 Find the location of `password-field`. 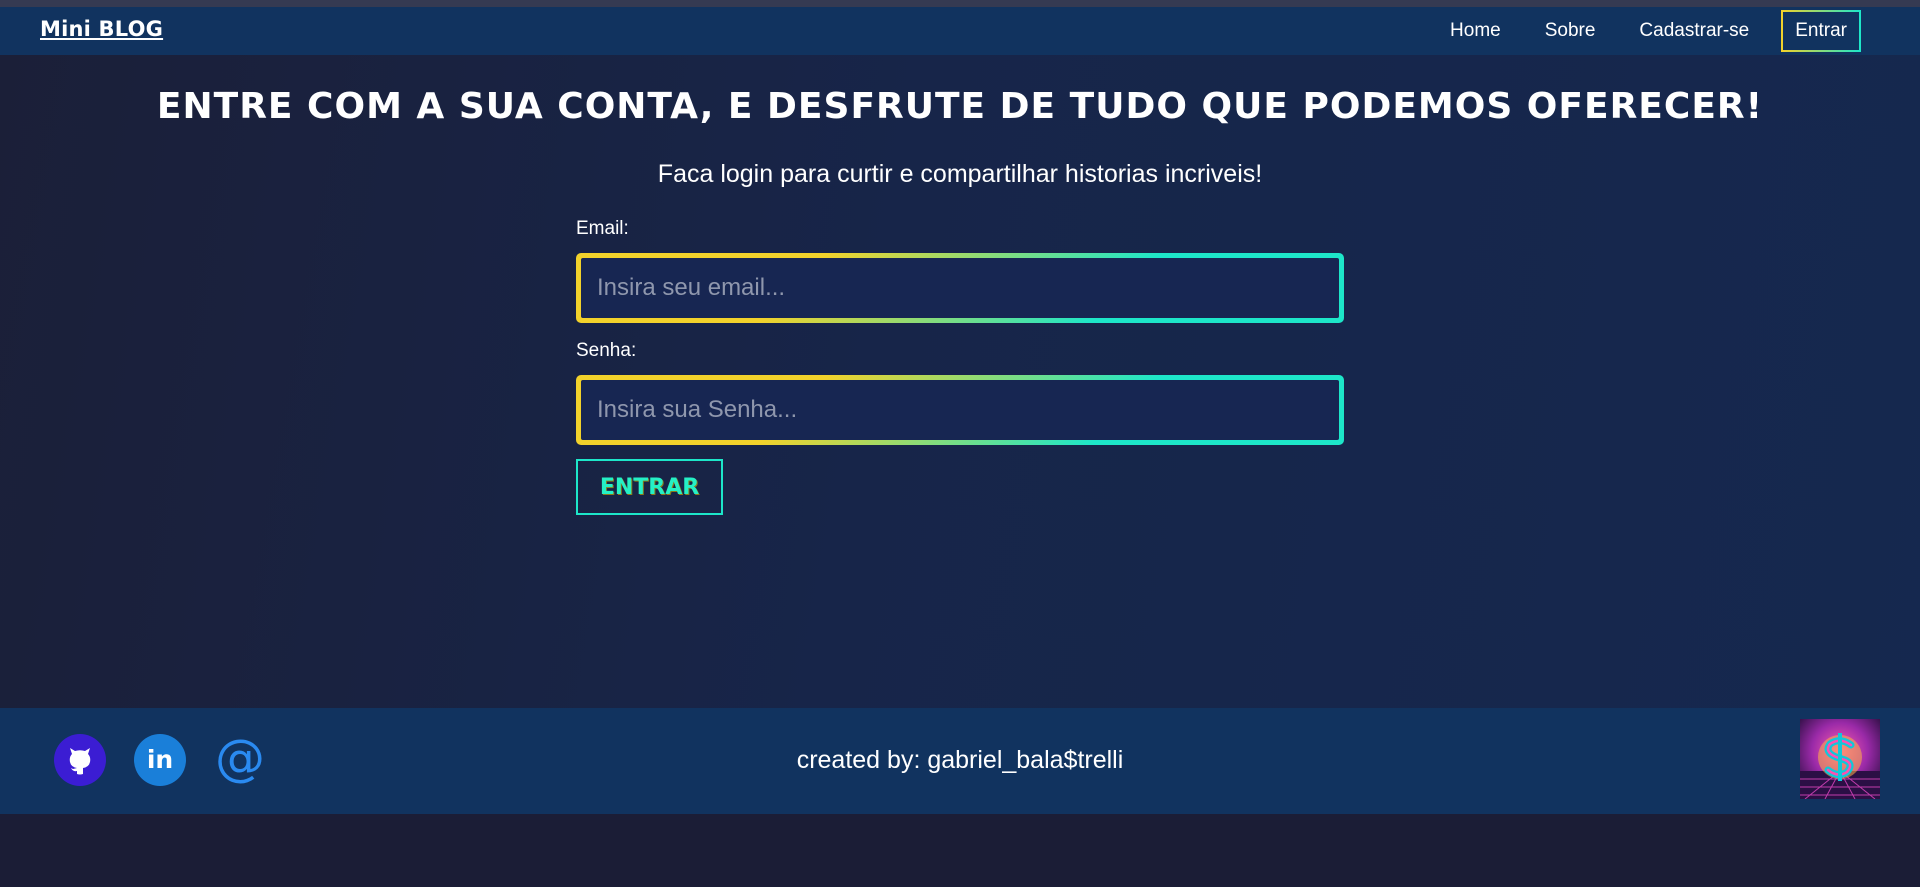

password-field is located at coordinates (960, 410).